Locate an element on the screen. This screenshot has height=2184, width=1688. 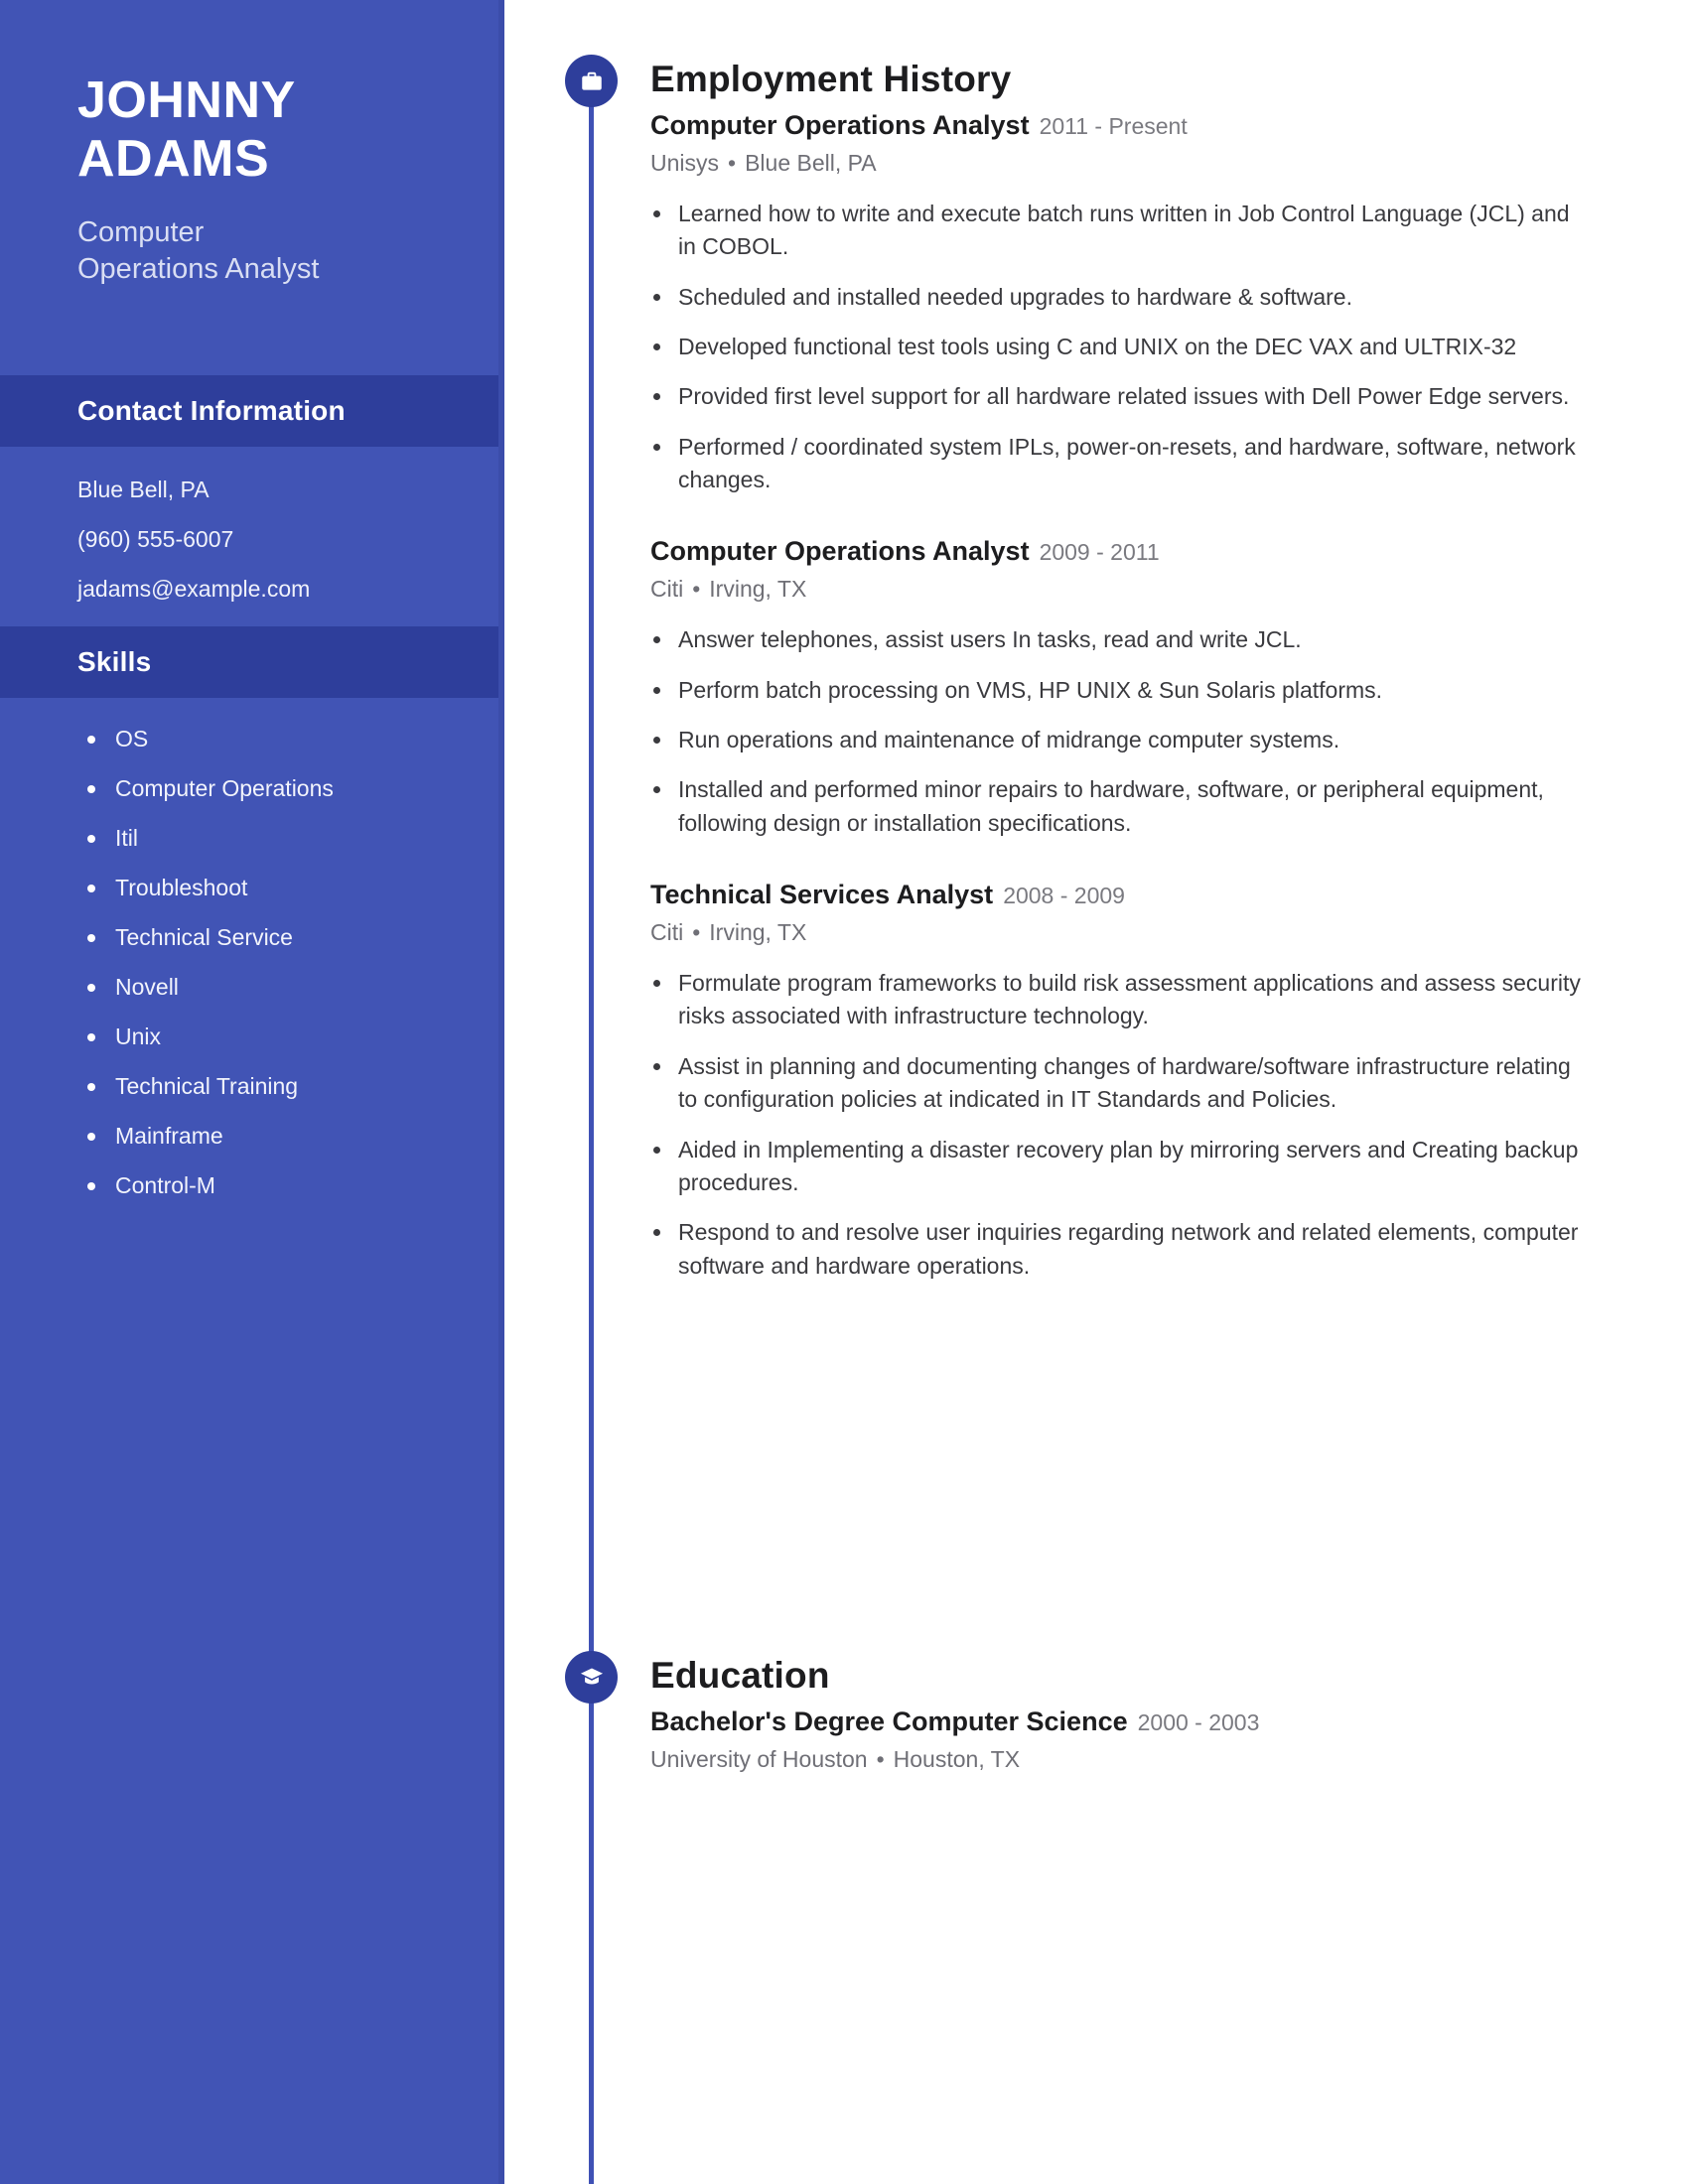
skill-item: Computer Operations is located at coordinates (274, 788).